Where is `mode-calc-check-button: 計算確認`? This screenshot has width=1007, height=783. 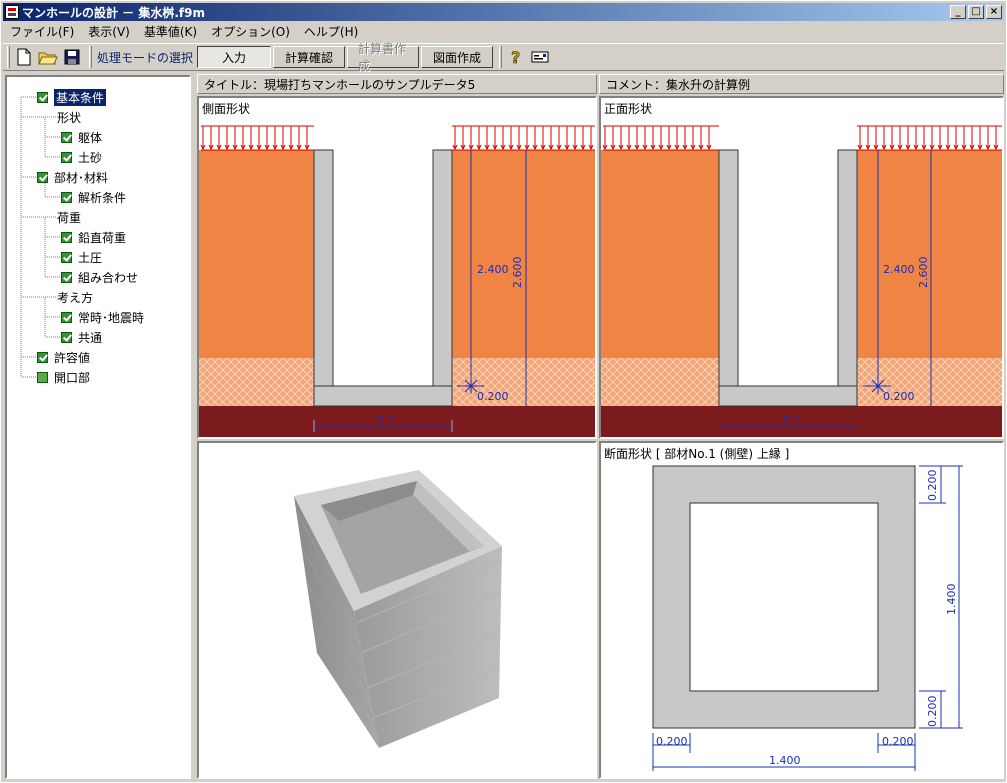
mode-calc-check-button: 計算確認 is located at coordinates (309, 57).